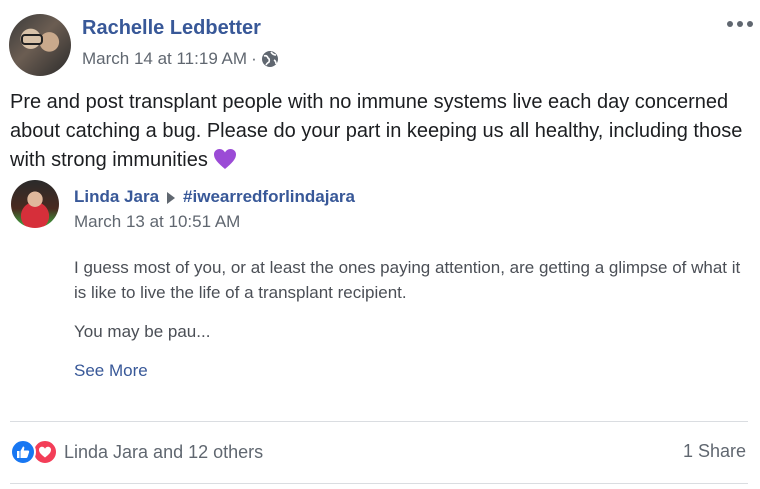 This screenshot has width=760, height=489. What do you see at coordinates (225, 159) in the screenshot?
I see `purple-heart-icon` at bounding box center [225, 159].